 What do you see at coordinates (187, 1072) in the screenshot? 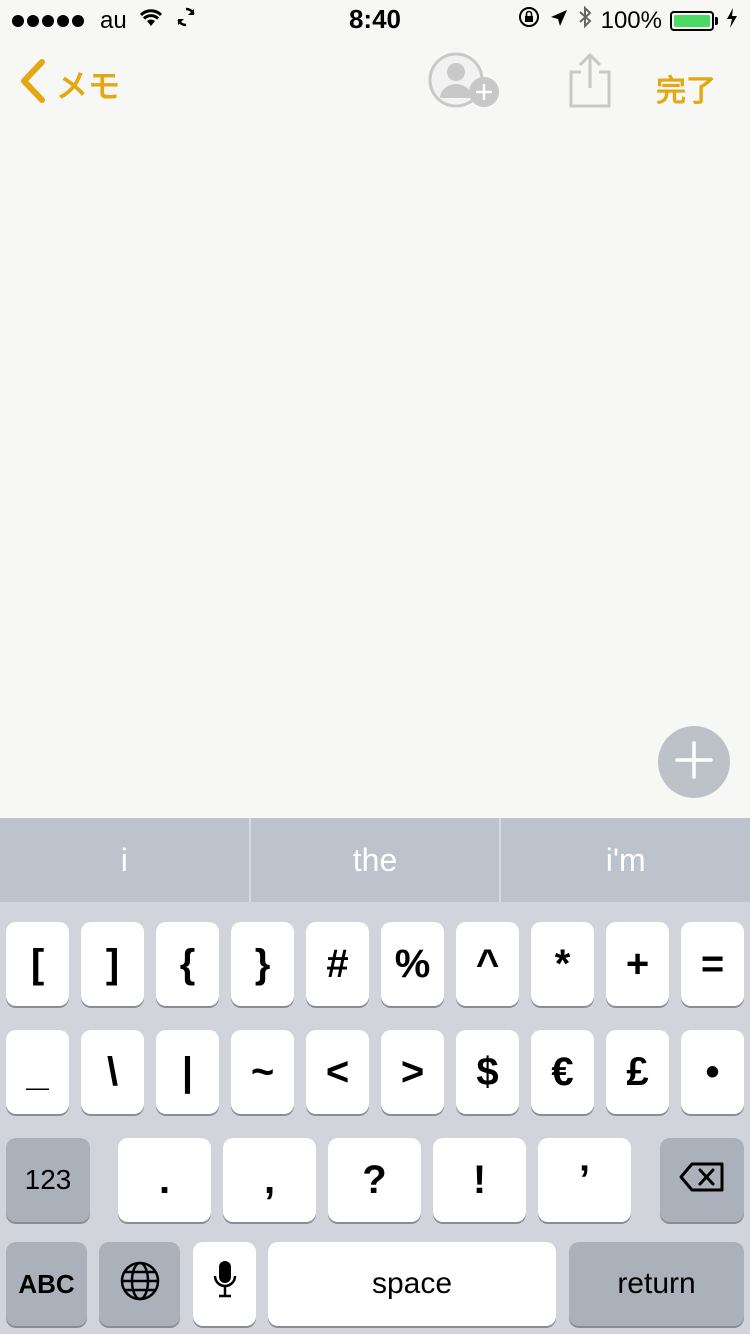
I see `key-pipe: |` at bounding box center [187, 1072].